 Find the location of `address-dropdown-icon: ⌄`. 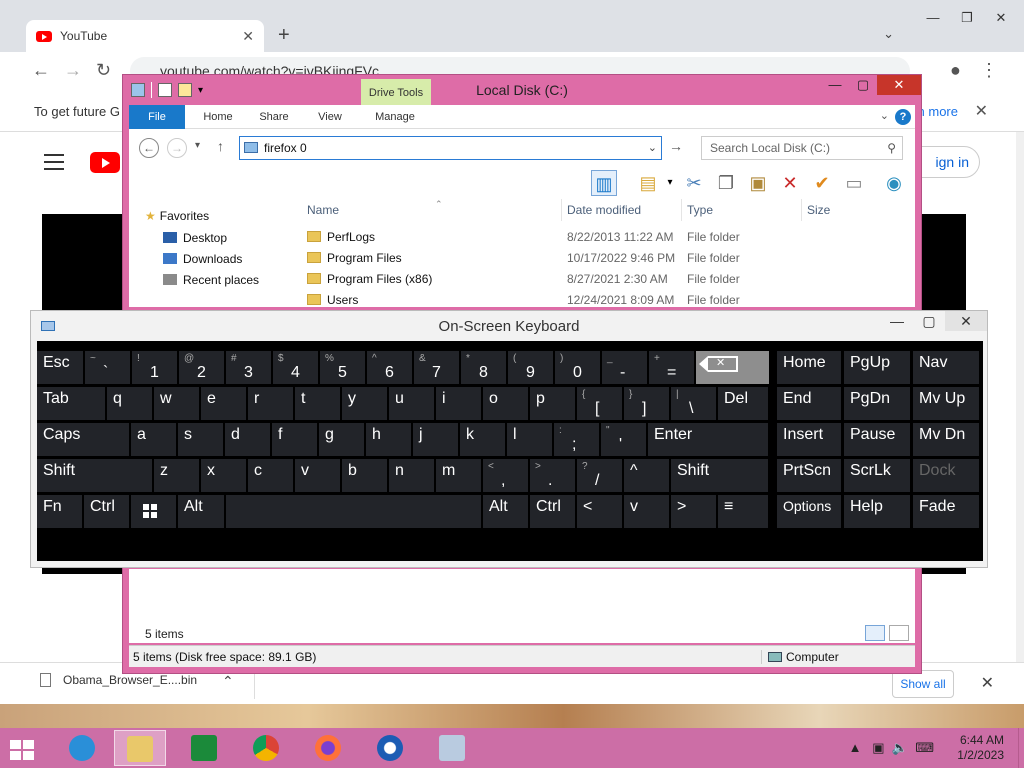

address-dropdown-icon: ⌄ is located at coordinates (652, 148).